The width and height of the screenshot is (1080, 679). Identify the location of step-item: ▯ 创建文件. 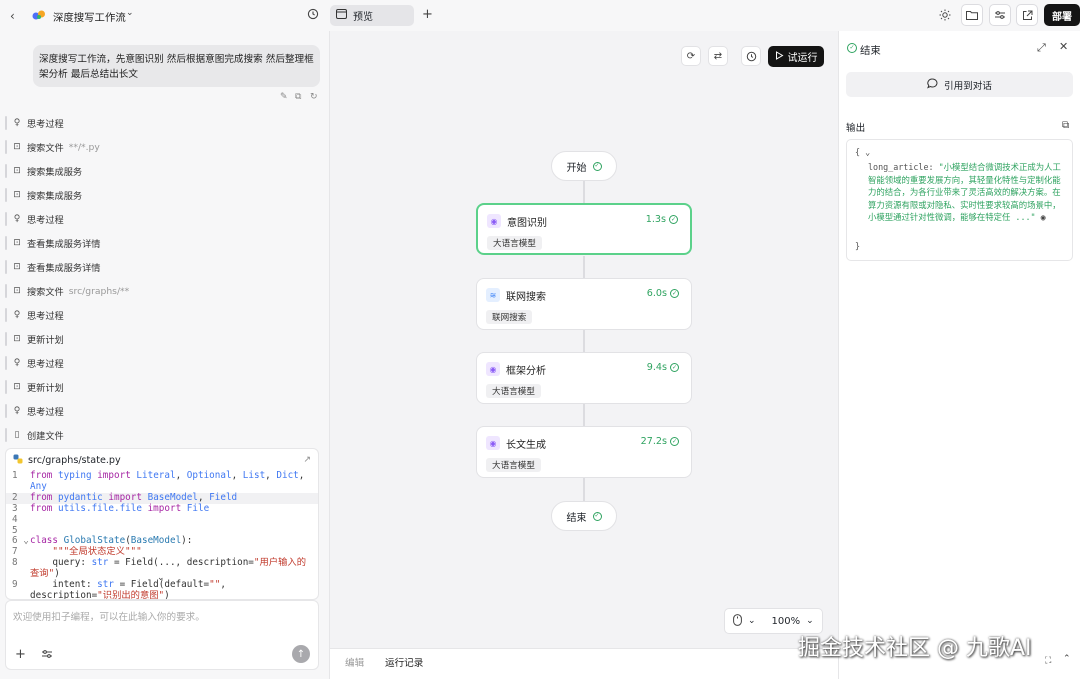
(37, 435).